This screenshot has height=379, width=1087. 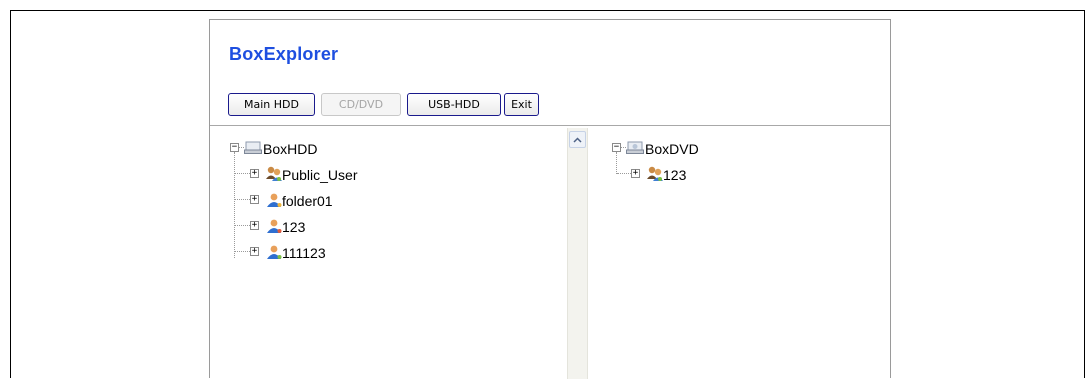 I want to click on vertical-scrollbar, so click(x=577, y=253).